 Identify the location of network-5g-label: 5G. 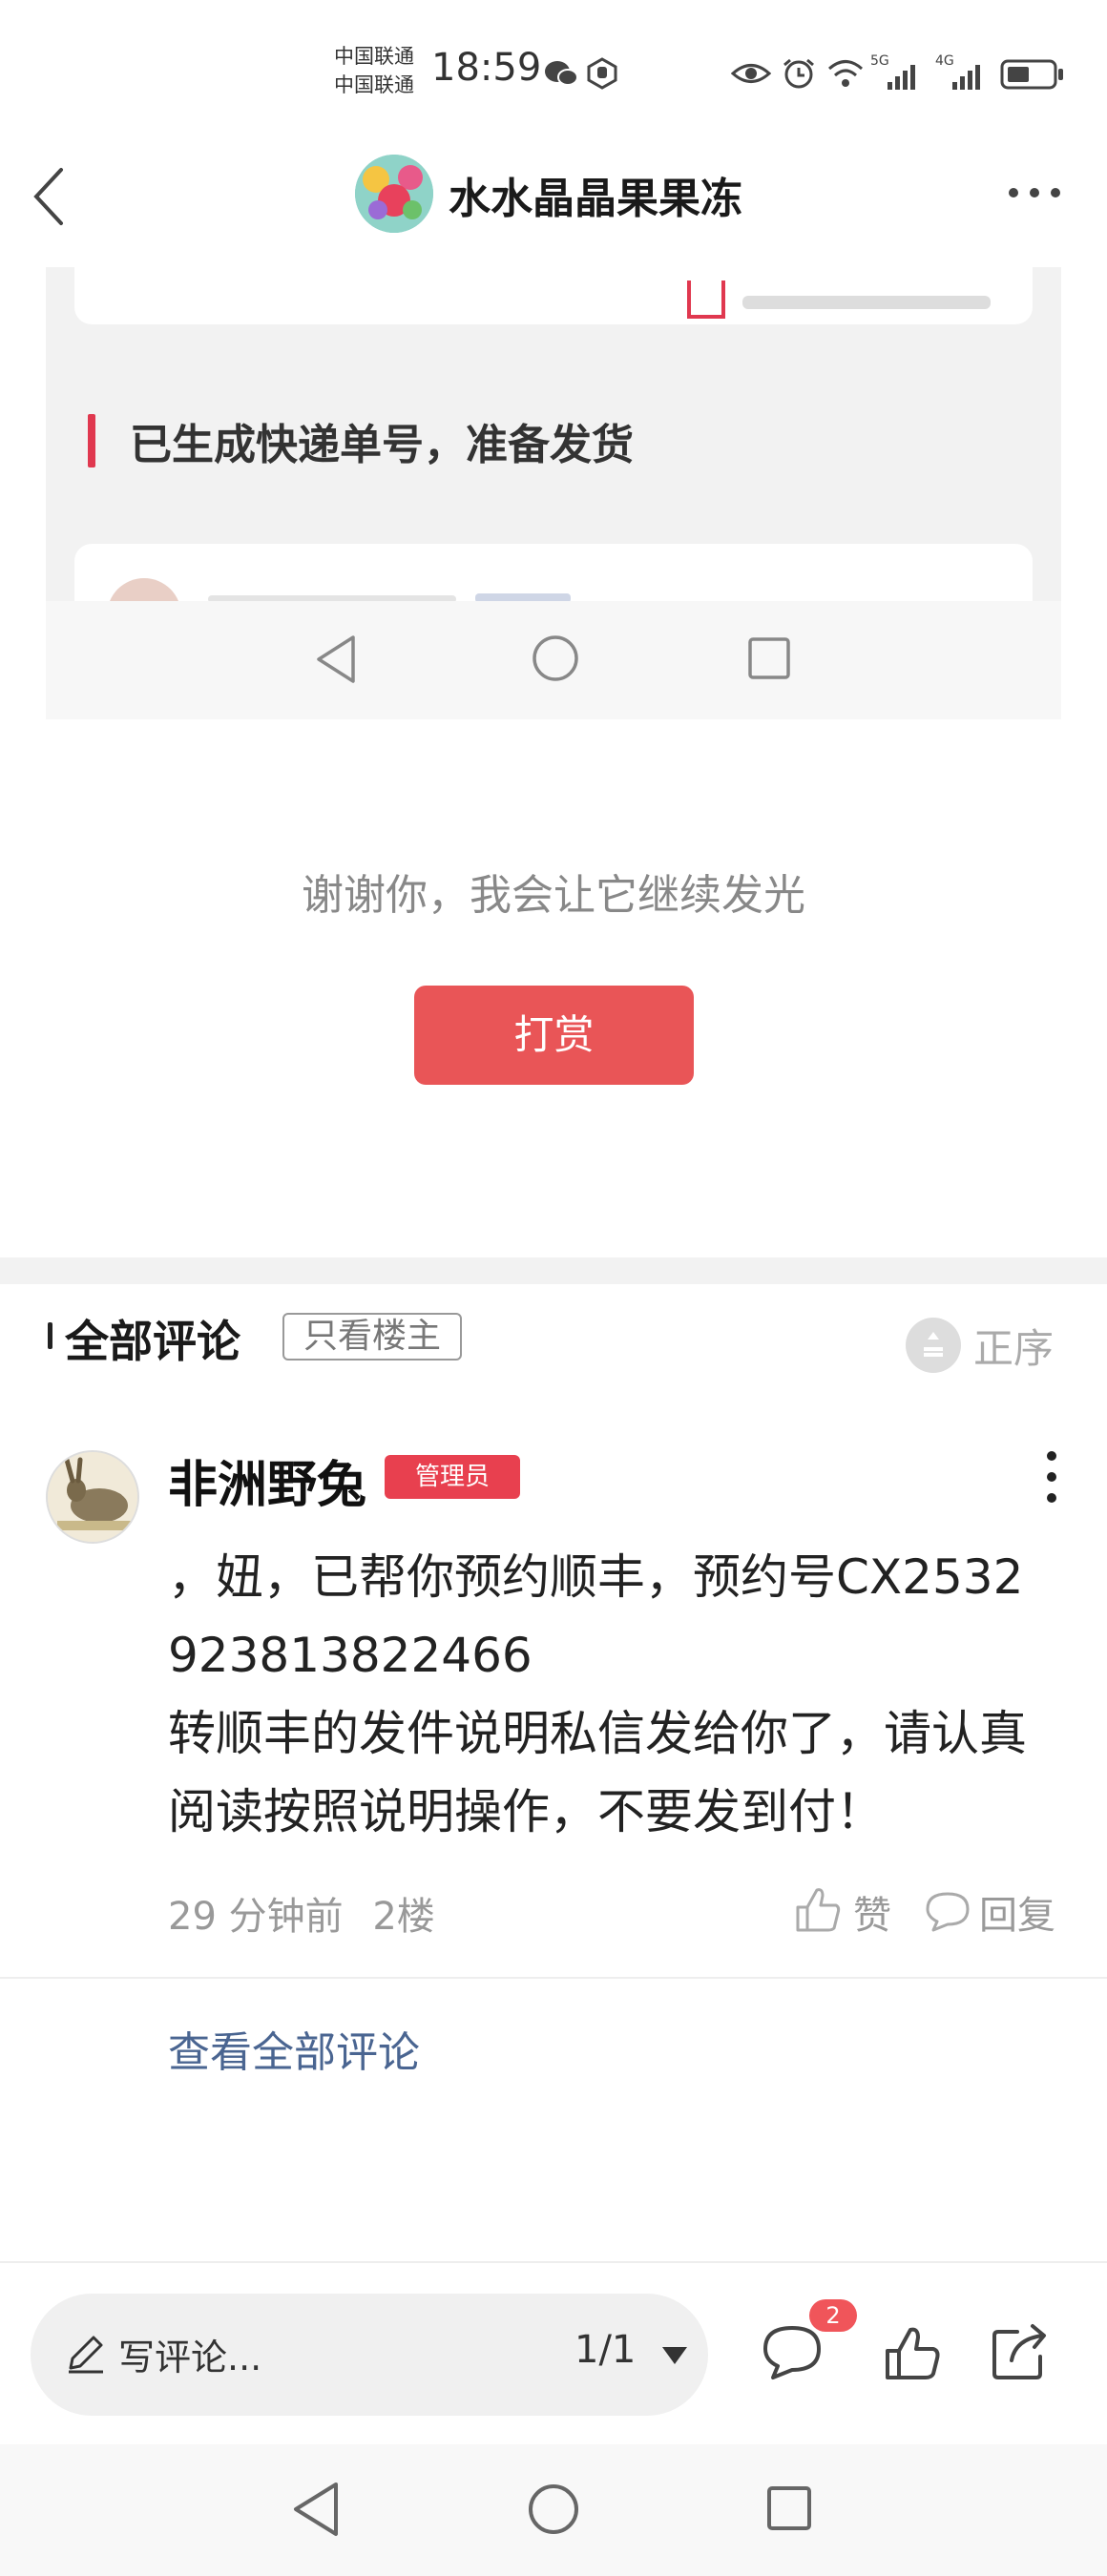
(879, 61).